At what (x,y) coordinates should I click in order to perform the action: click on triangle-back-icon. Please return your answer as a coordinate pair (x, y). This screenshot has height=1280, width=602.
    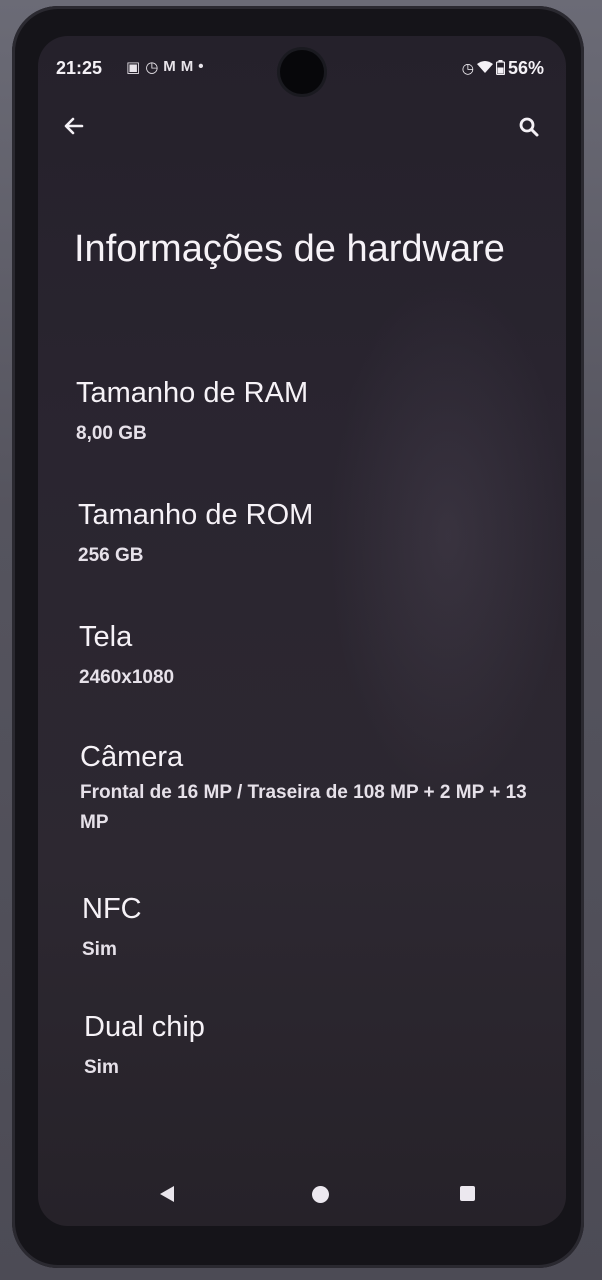
    Looking at the image, I should click on (167, 1194).